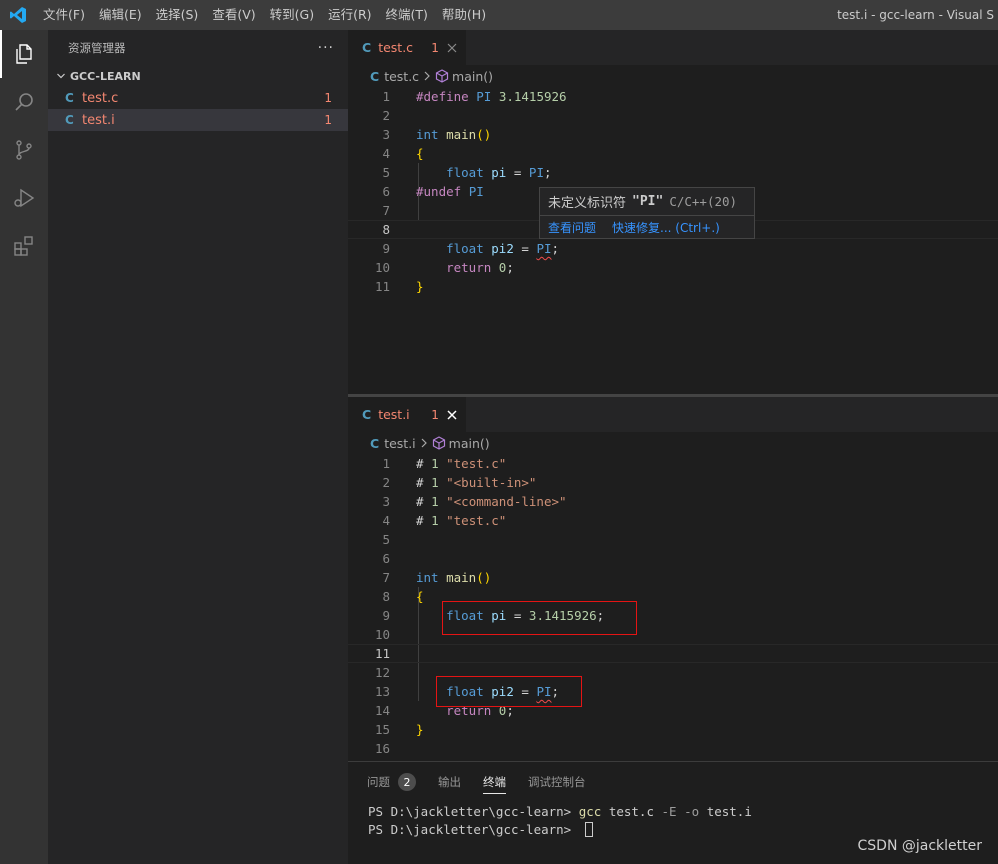 This screenshot has height=864, width=998. What do you see at coordinates (100, 98) in the screenshot?
I see `file-name: test.c` at bounding box center [100, 98].